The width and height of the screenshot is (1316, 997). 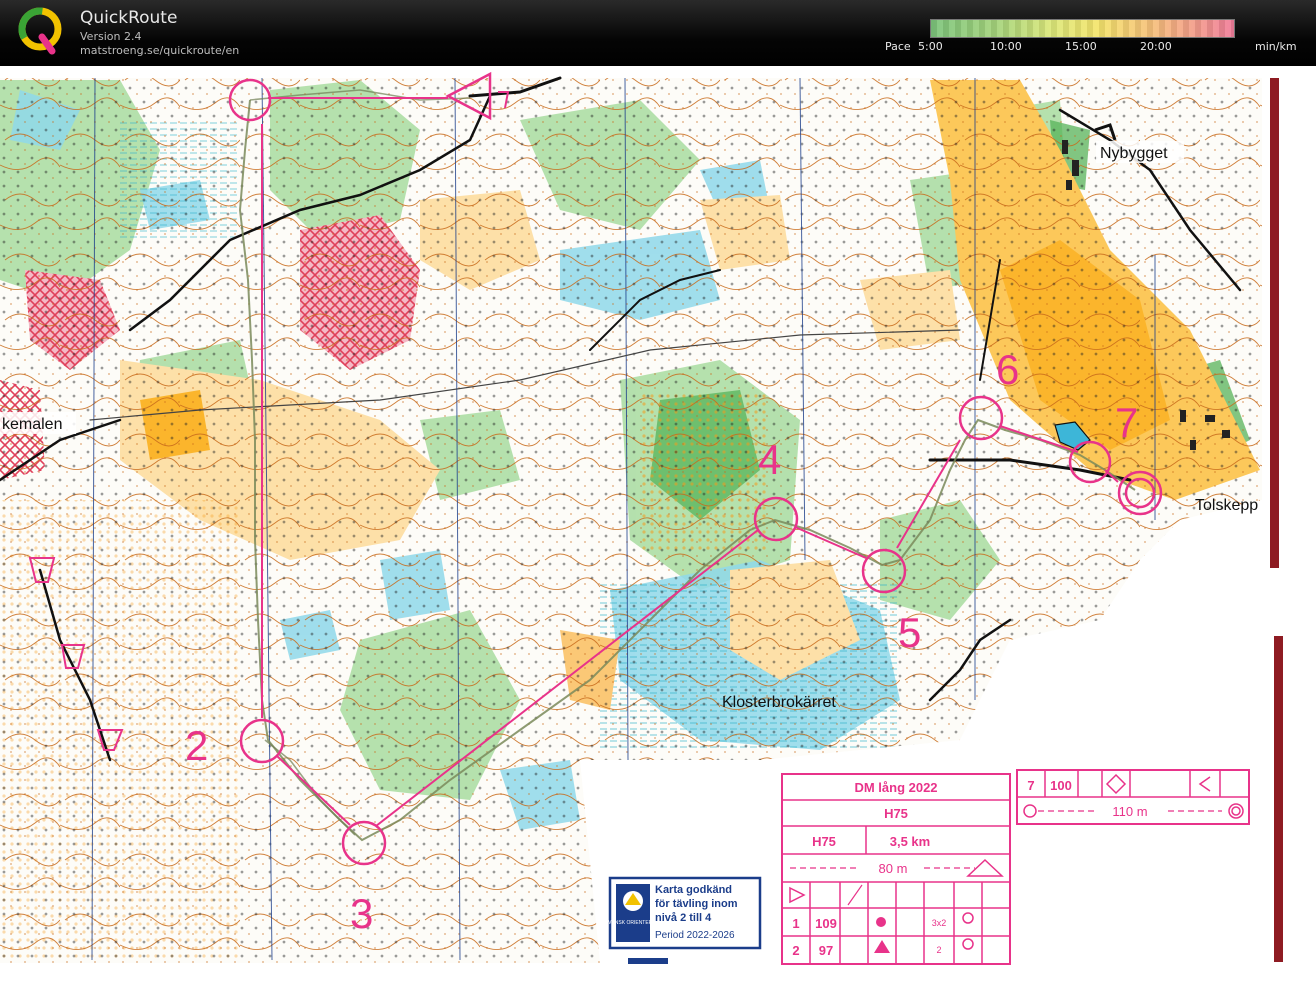 What do you see at coordinates (129, 18) in the screenshot?
I see `app-title: QuickRoute` at bounding box center [129, 18].